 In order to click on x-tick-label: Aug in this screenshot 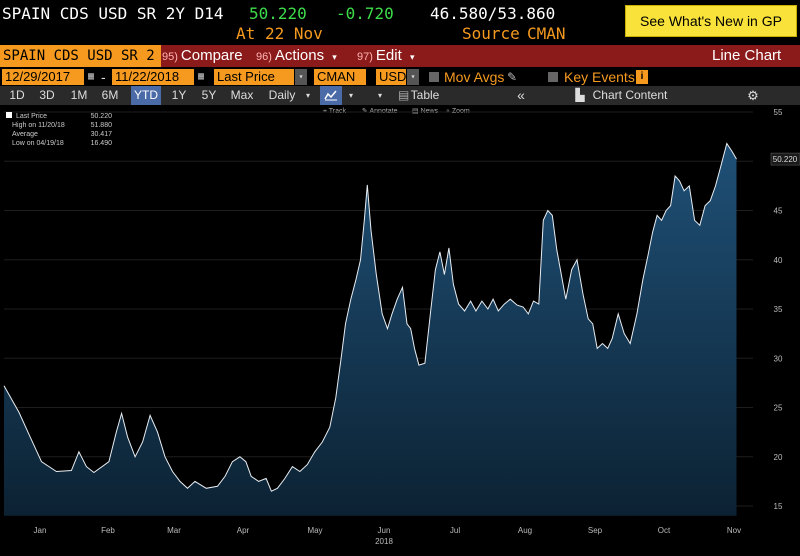, I will do `click(525, 530)`.